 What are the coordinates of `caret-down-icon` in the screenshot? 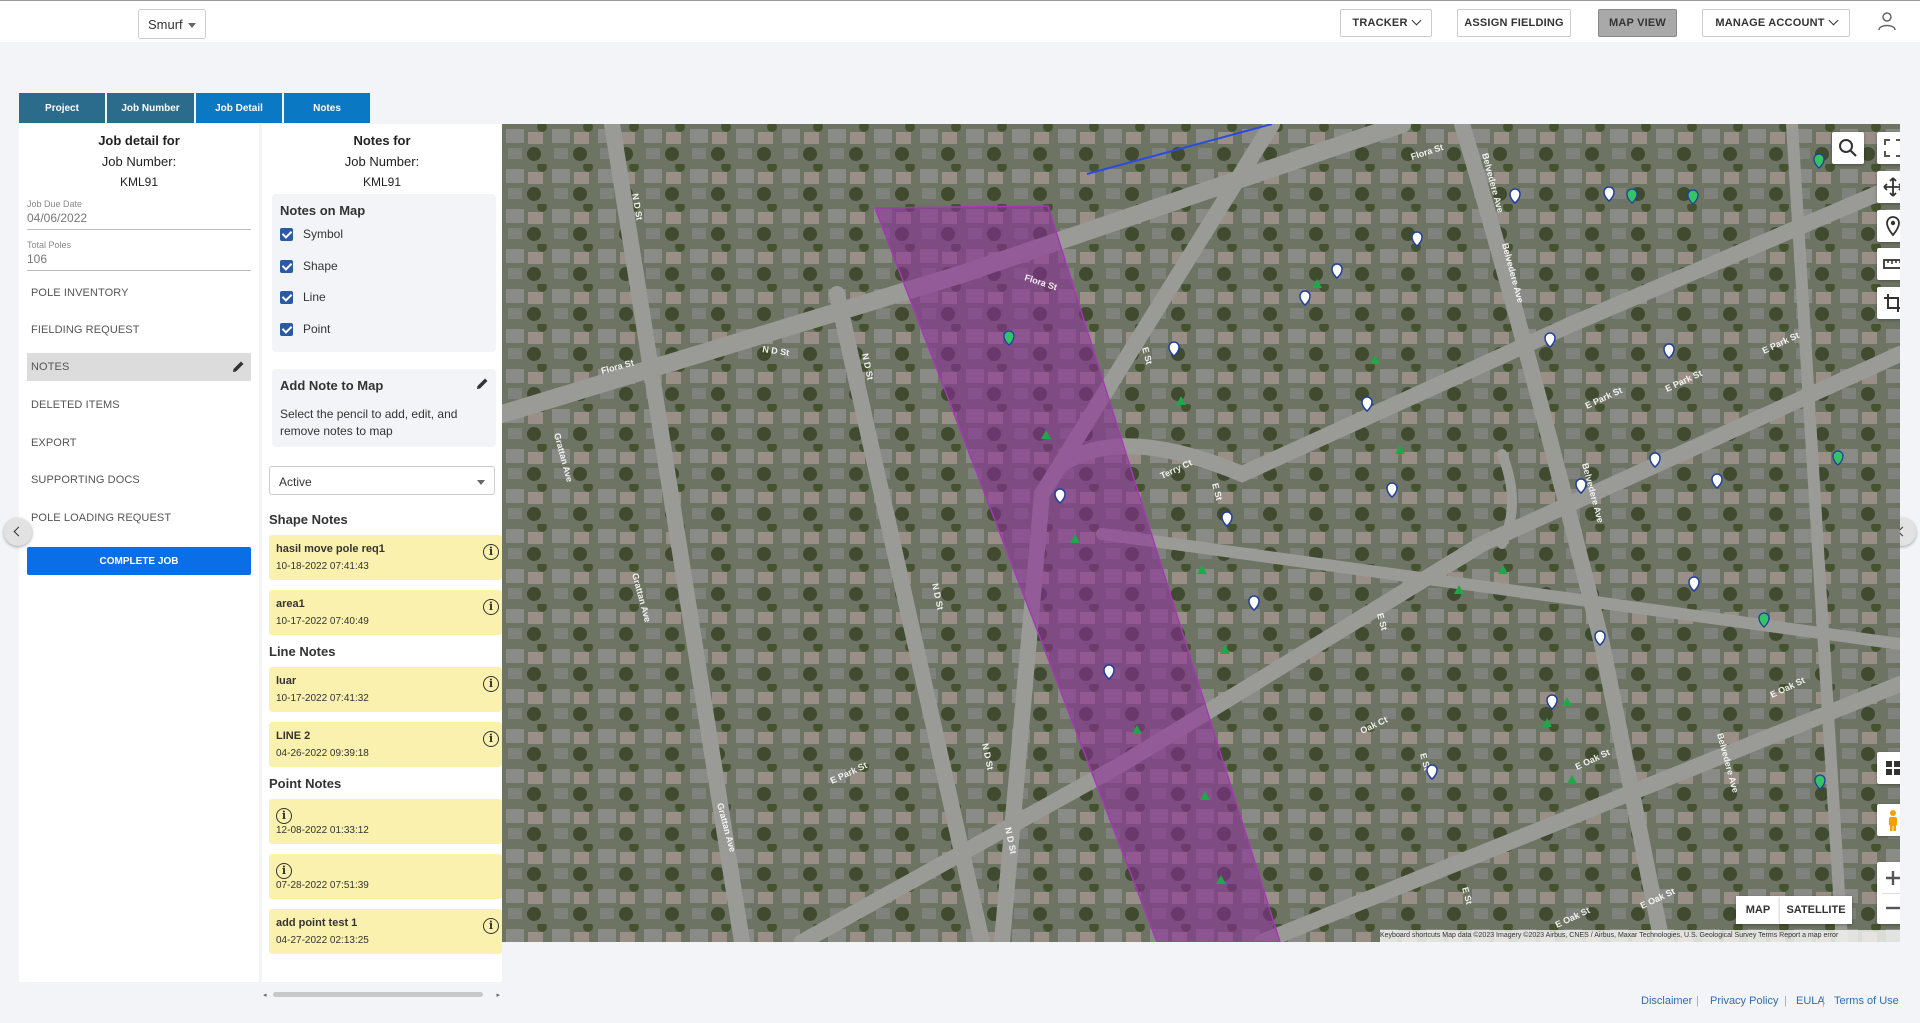 It's located at (192, 25).